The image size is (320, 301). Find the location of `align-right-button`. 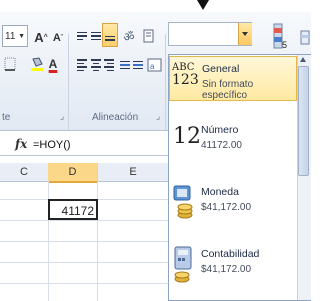

align-right-button is located at coordinates (109, 65).